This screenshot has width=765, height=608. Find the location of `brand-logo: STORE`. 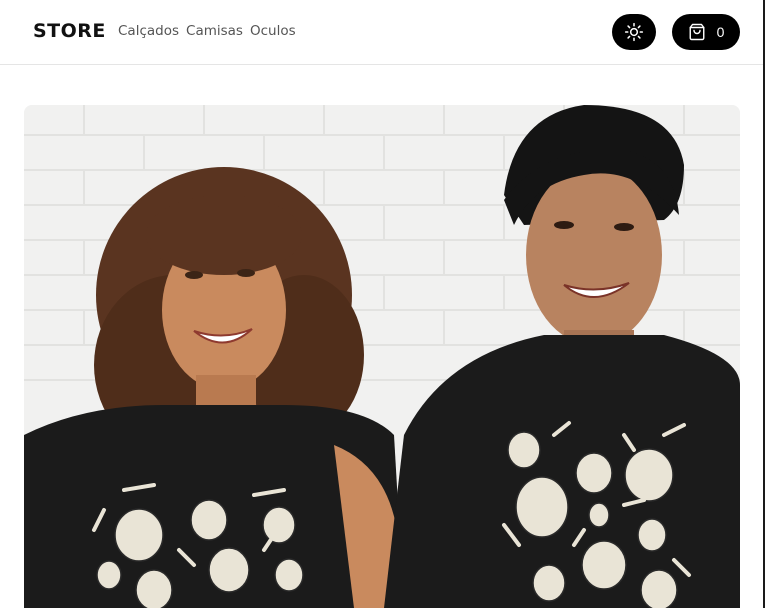

brand-logo: STORE is located at coordinates (69, 31).